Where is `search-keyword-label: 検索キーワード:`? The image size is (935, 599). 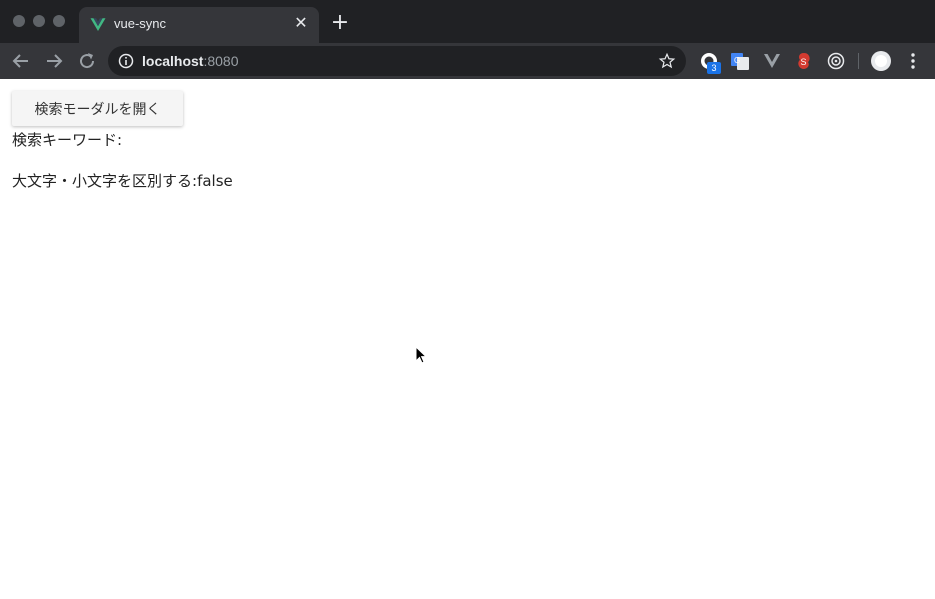 search-keyword-label: 検索キーワード: is located at coordinates (67, 140).